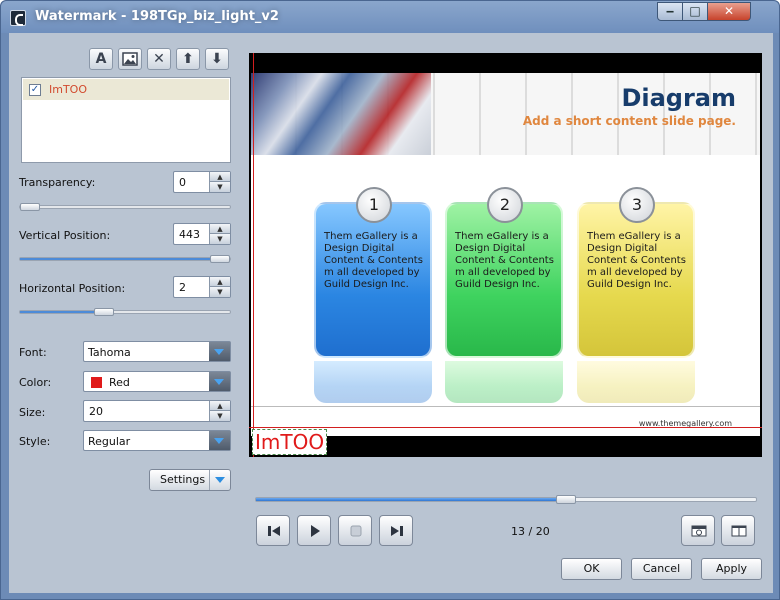 This screenshot has height=600, width=780. Describe the element at coordinates (182, 287) in the screenshot. I see `horizontal-position-value: 2` at that location.